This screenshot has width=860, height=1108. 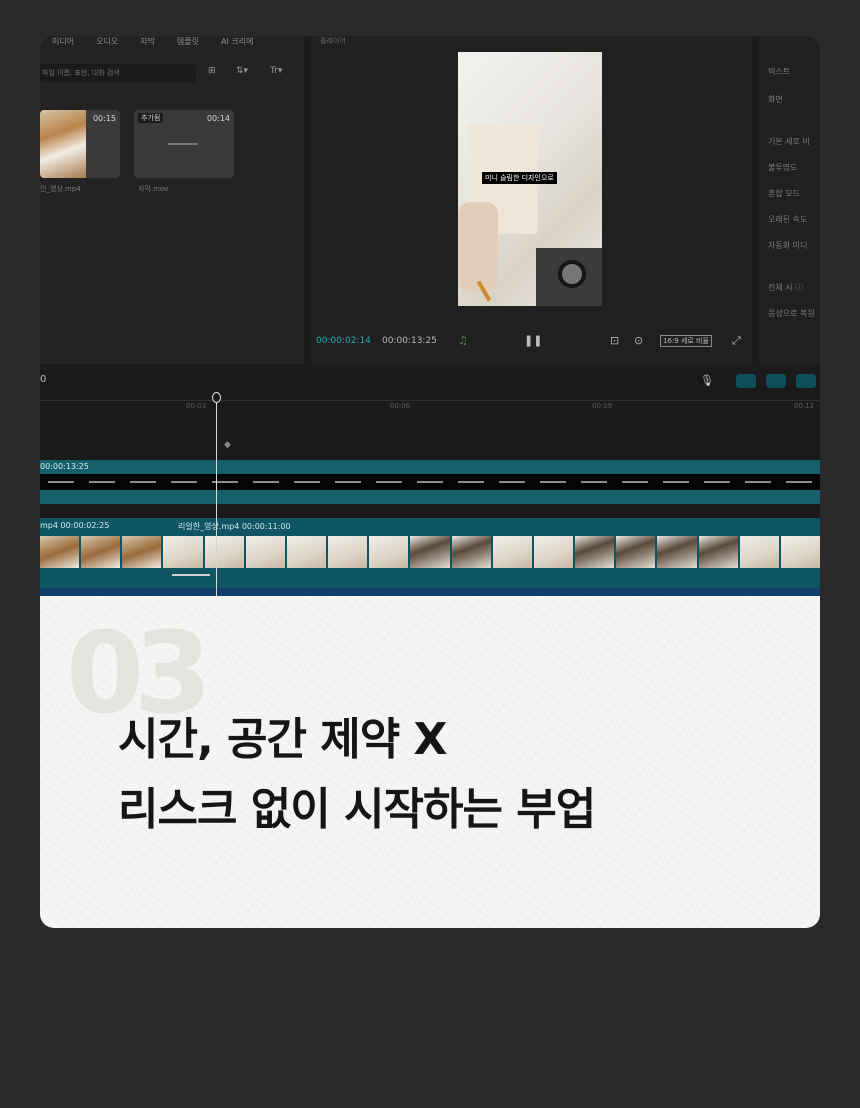 I want to click on track-duration: 00:00:13:25, so click(x=64, y=466).